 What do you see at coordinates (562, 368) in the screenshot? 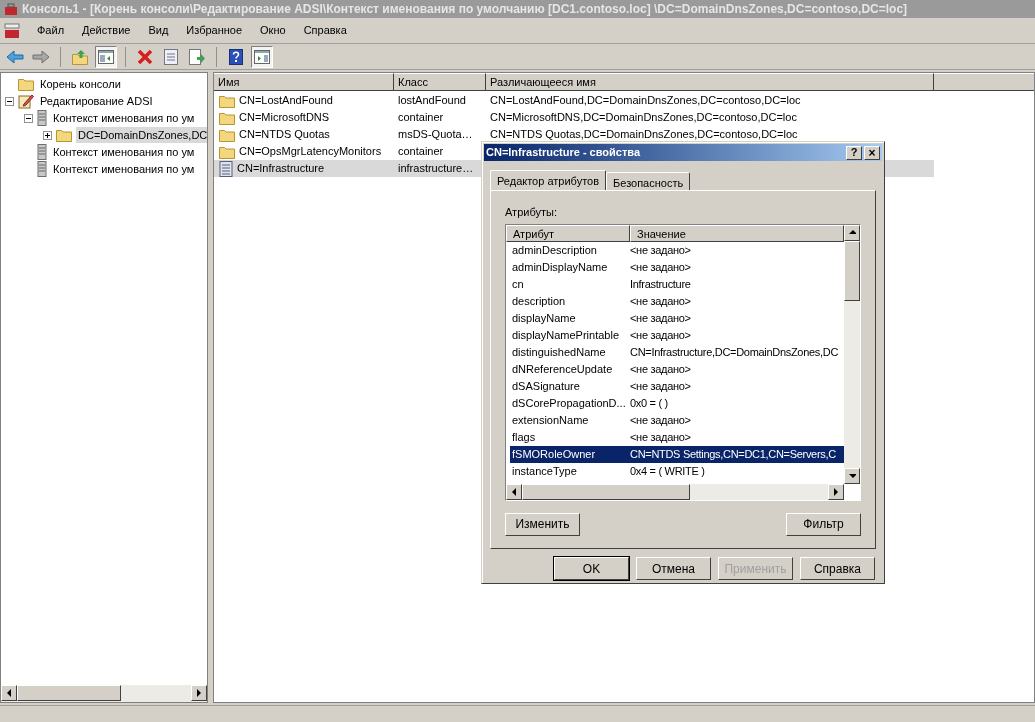
I see `attribute-name: dNReferenceUpdate` at bounding box center [562, 368].